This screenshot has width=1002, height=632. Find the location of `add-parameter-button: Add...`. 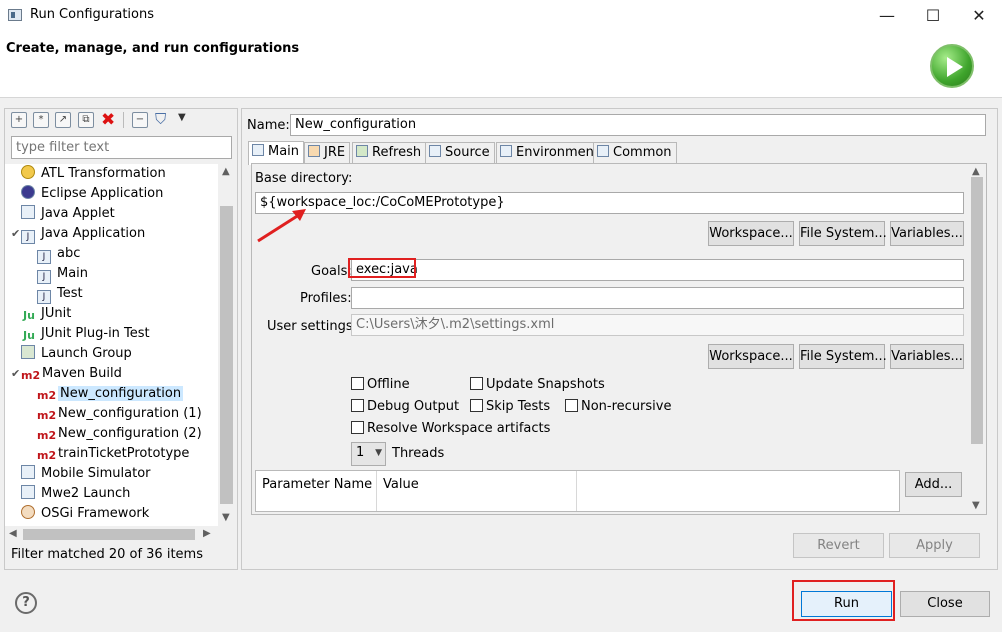

add-parameter-button: Add... is located at coordinates (933, 484).